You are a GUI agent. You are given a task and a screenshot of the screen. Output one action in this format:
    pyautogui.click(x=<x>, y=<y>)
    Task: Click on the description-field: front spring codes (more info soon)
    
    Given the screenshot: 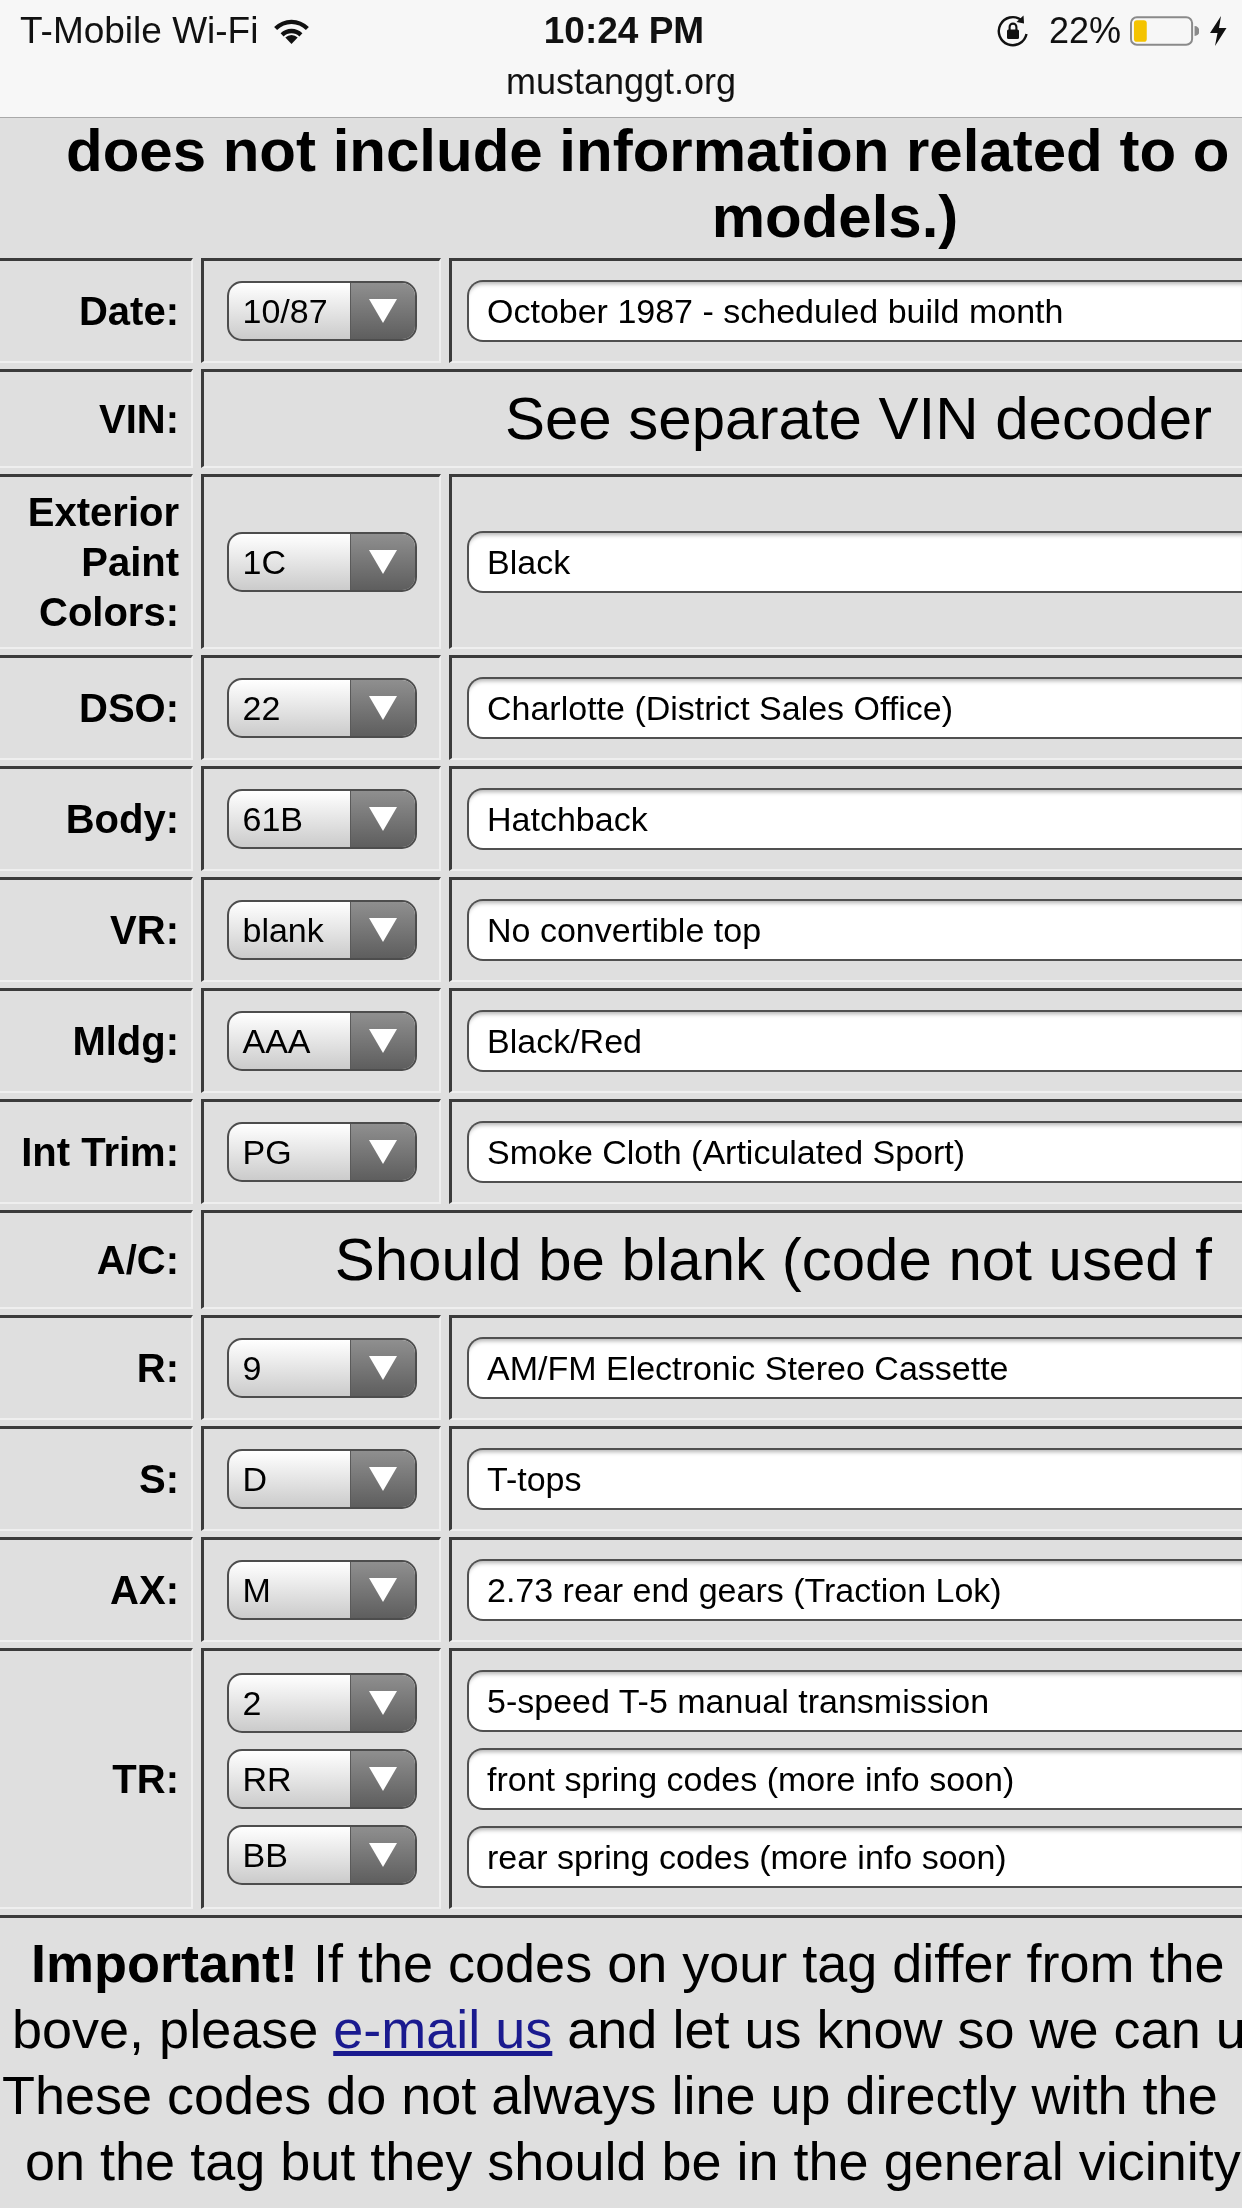 What is the action you would take?
    pyautogui.click(x=854, y=1779)
    